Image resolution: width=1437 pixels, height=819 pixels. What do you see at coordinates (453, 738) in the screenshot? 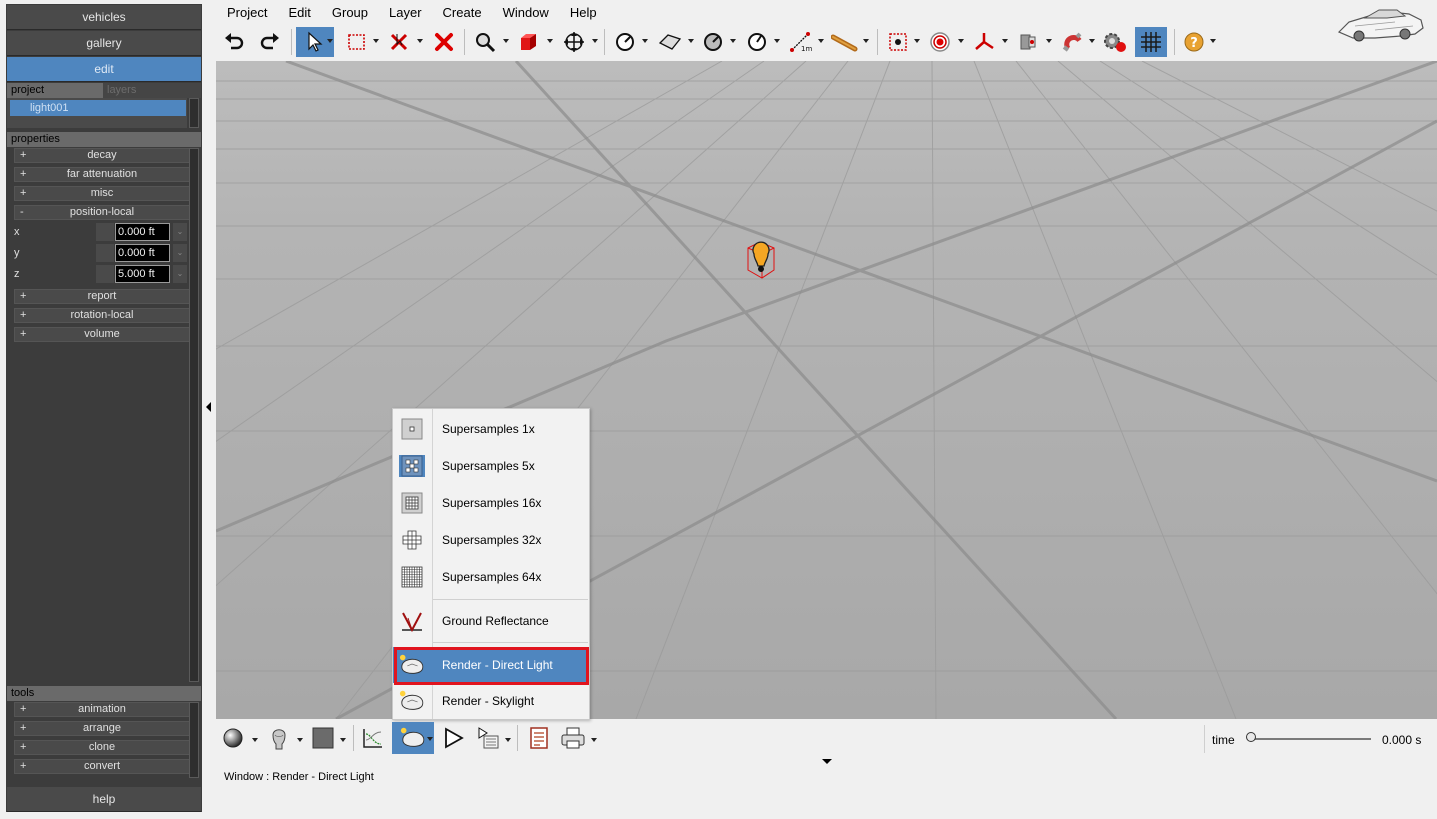
I see `play-icon` at bounding box center [453, 738].